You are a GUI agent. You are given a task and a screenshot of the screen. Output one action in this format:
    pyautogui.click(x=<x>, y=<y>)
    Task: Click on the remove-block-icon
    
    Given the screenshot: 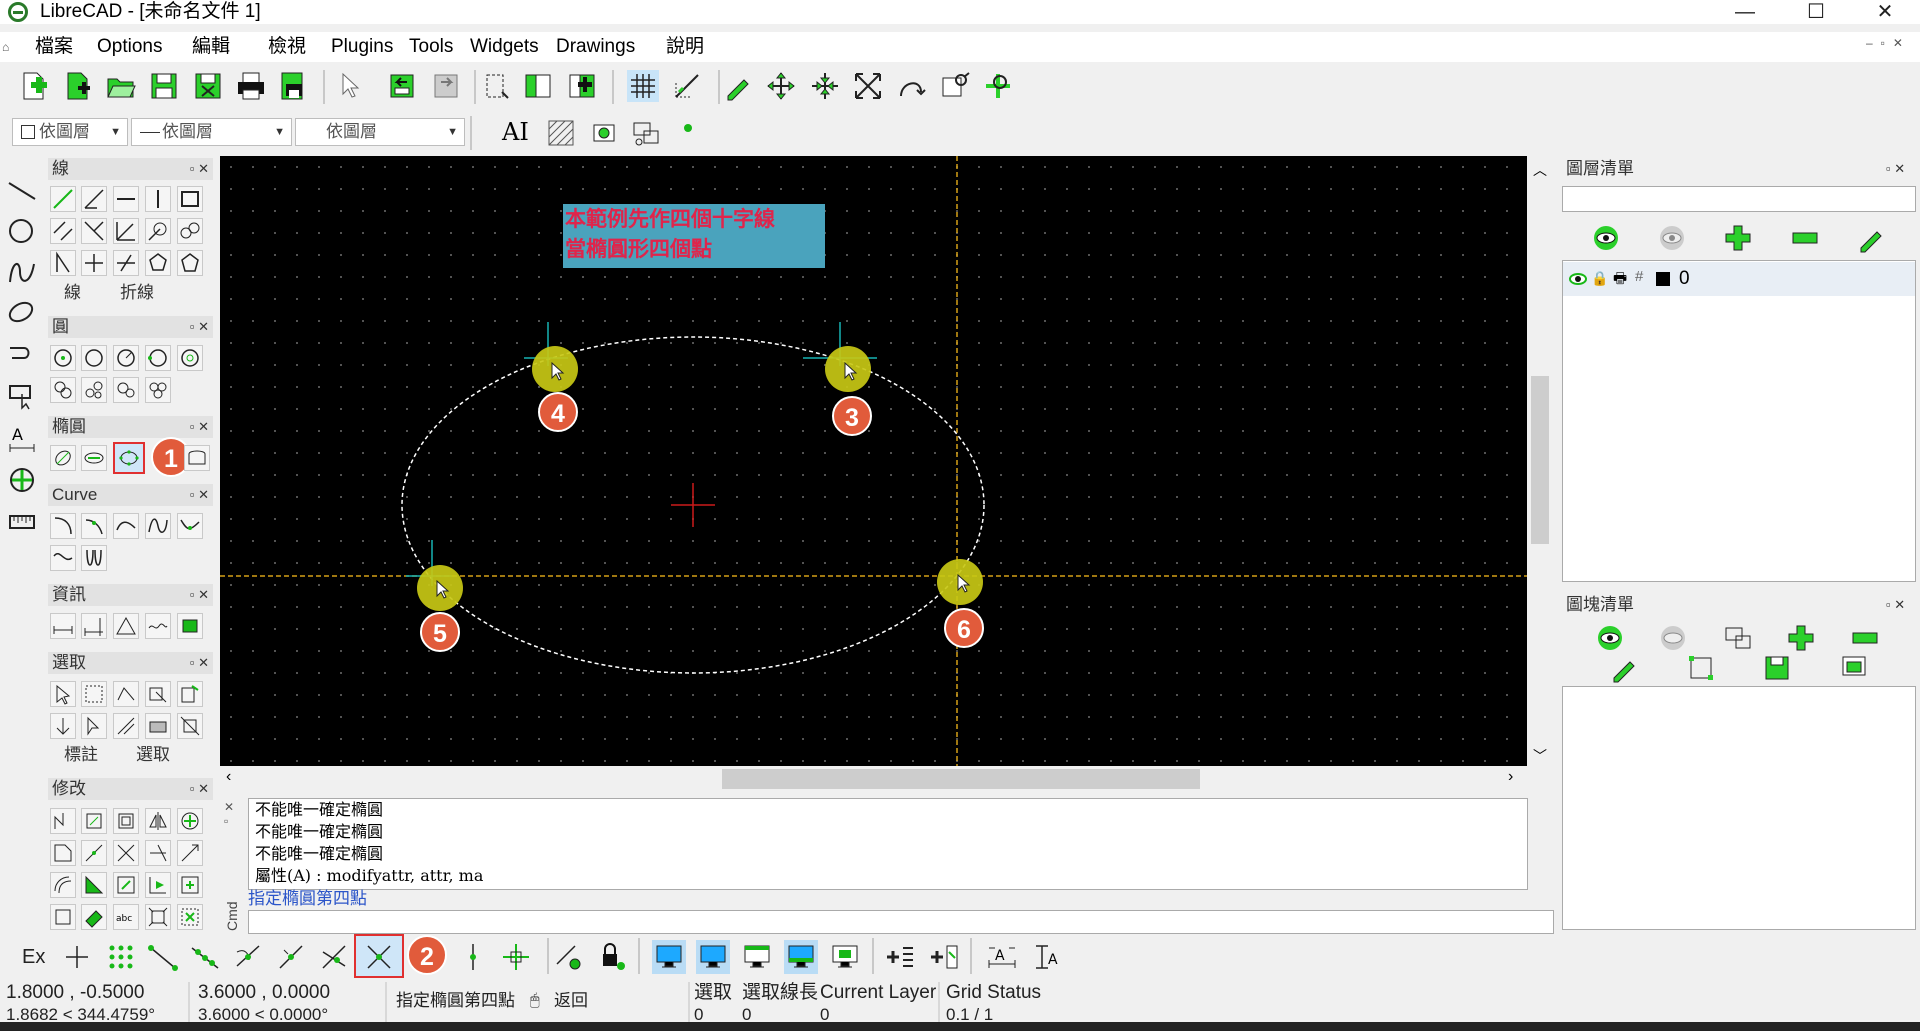 What is the action you would take?
    pyautogui.click(x=1865, y=638)
    